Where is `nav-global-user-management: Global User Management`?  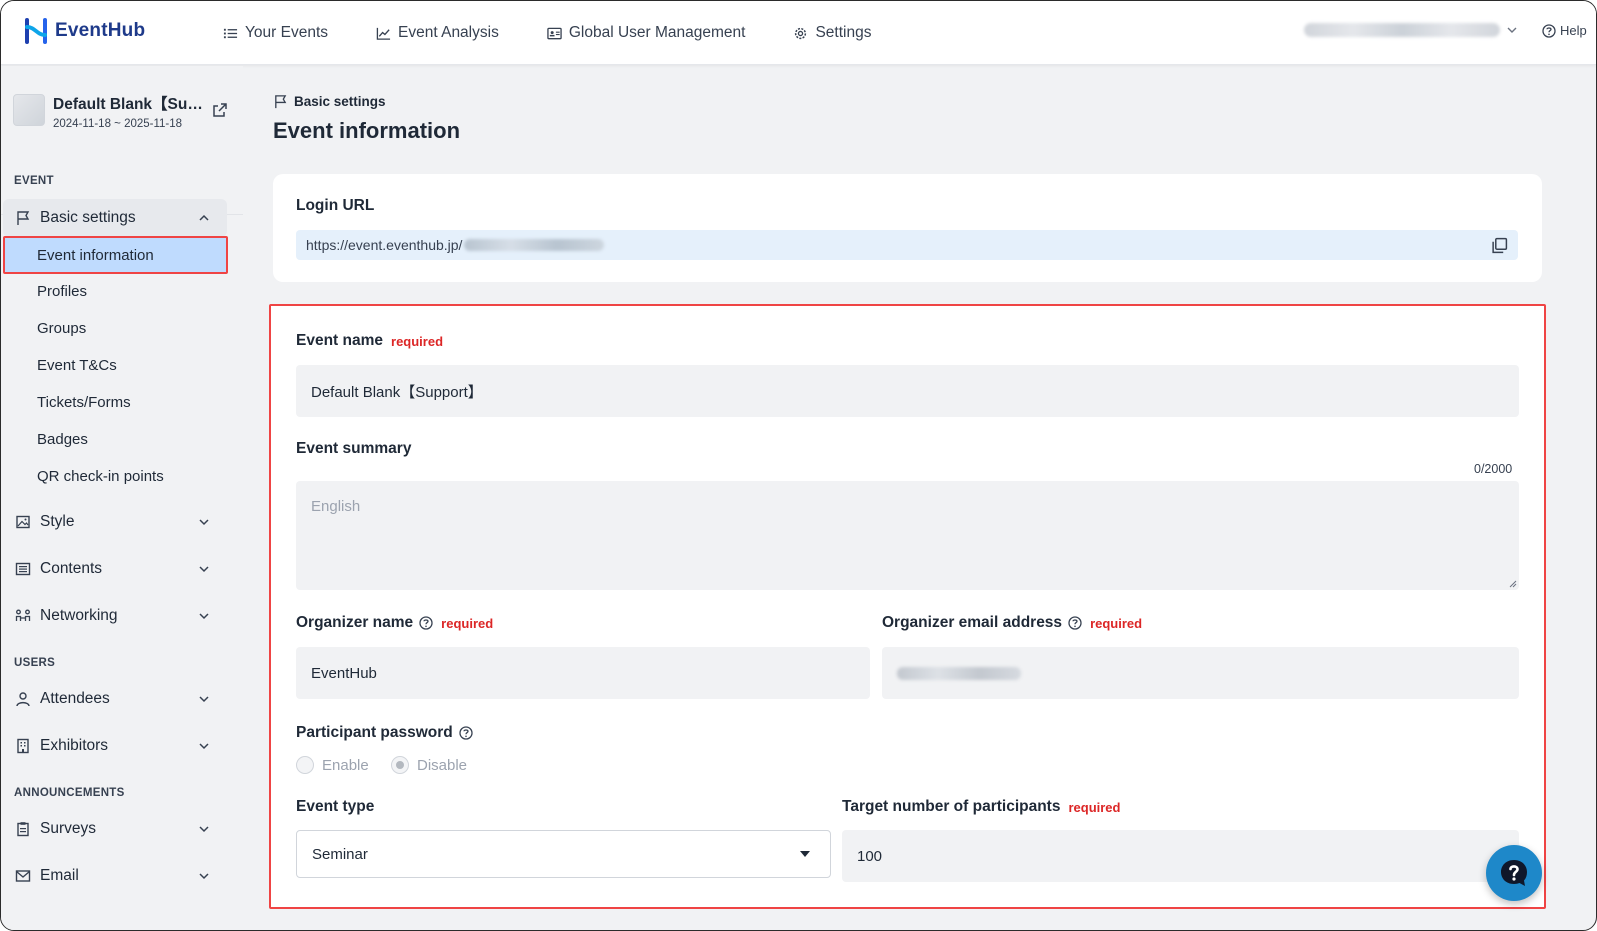 nav-global-user-management: Global User Management is located at coordinates (646, 33).